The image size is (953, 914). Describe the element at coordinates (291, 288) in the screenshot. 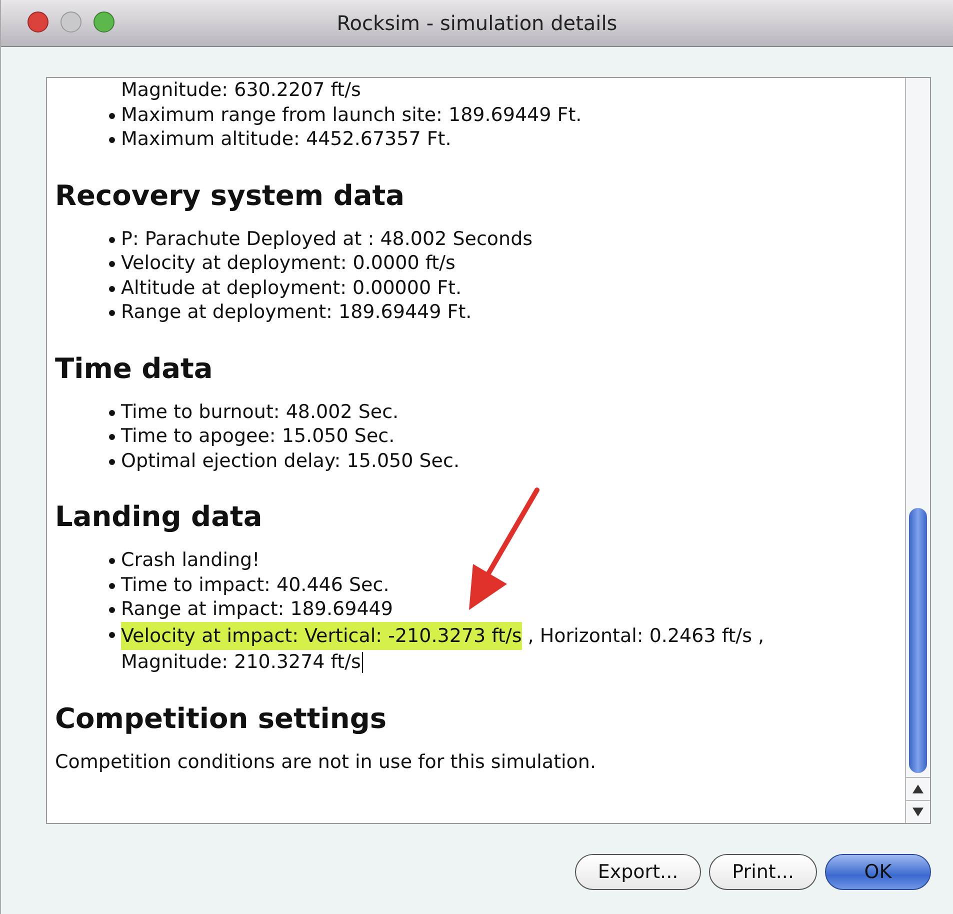

I see `item-text: Altitude at deployment: 0.00000 Ft.` at that location.